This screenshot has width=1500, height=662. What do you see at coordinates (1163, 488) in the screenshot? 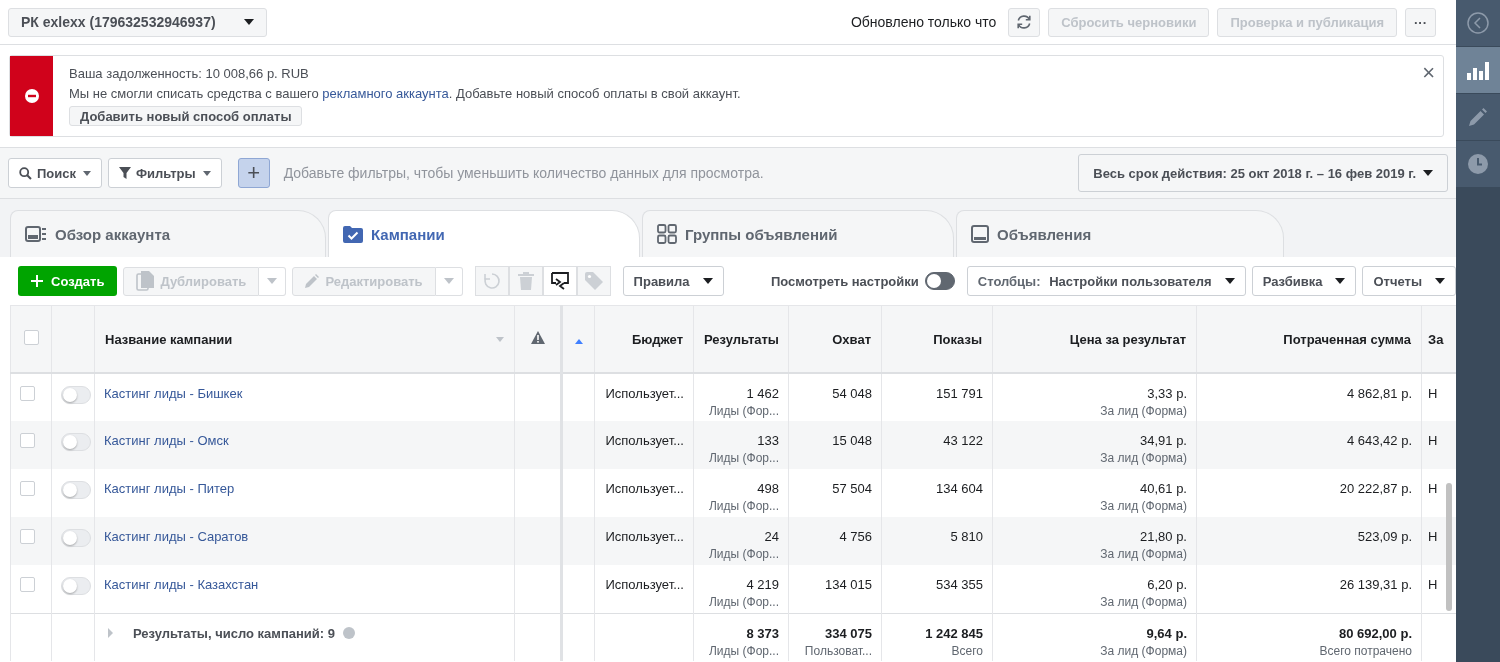
I see `table-cell-text: 40,61 р.` at bounding box center [1163, 488].